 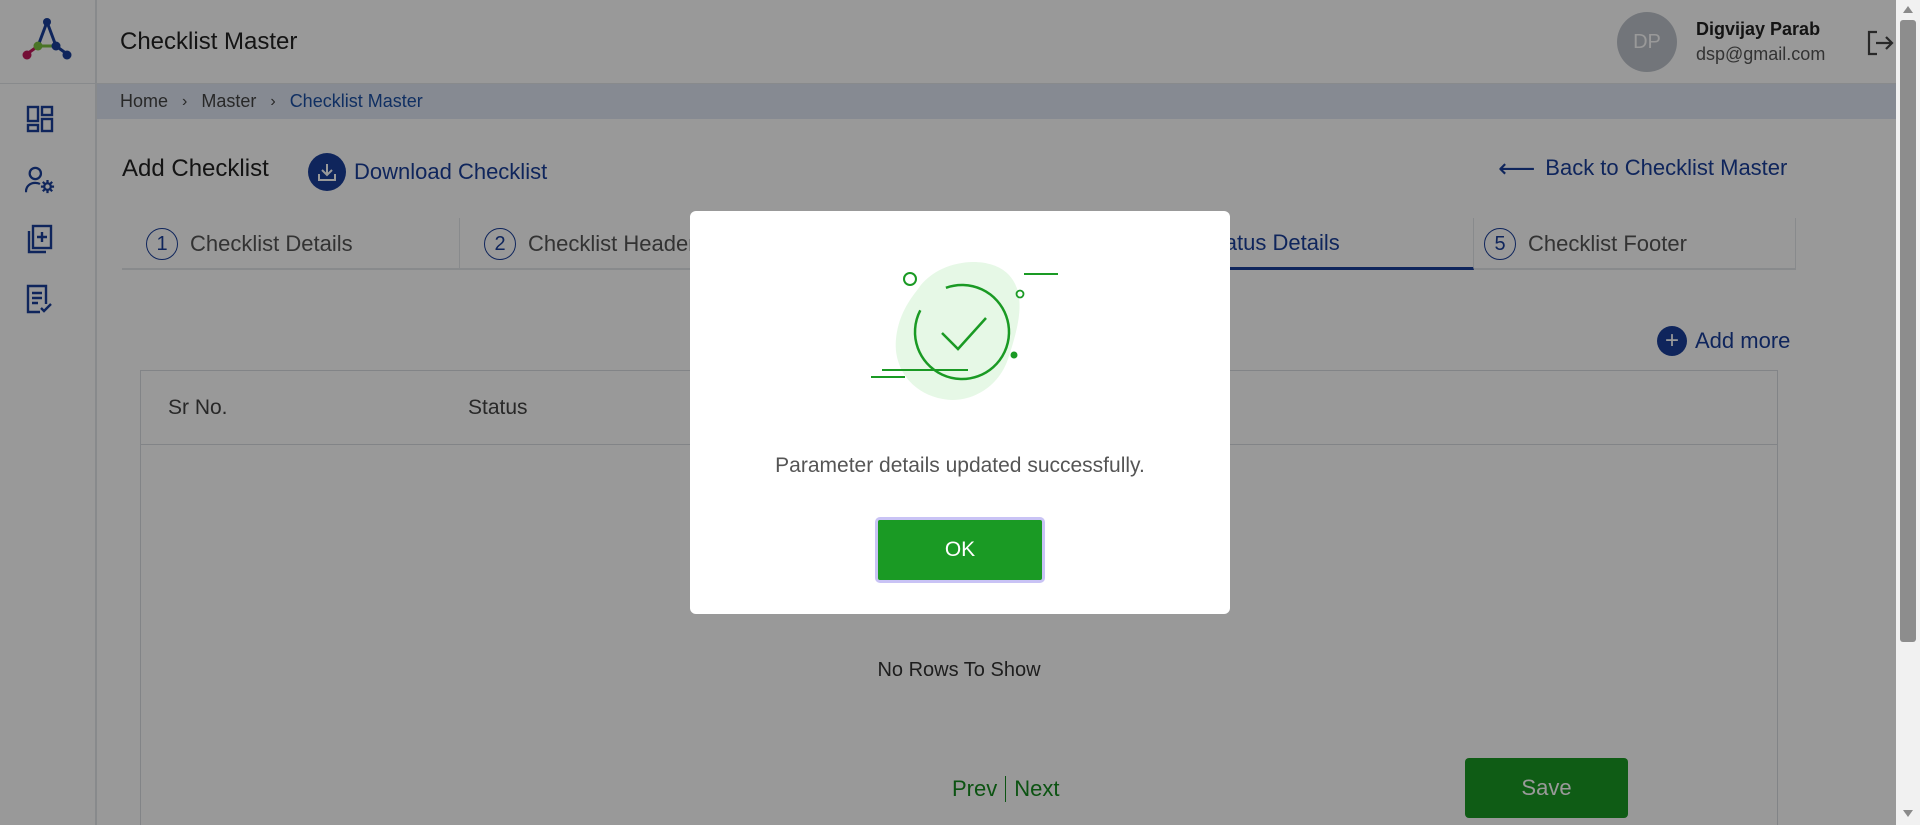 I want to click on ok-button: OK, so click(x=960, y=550).